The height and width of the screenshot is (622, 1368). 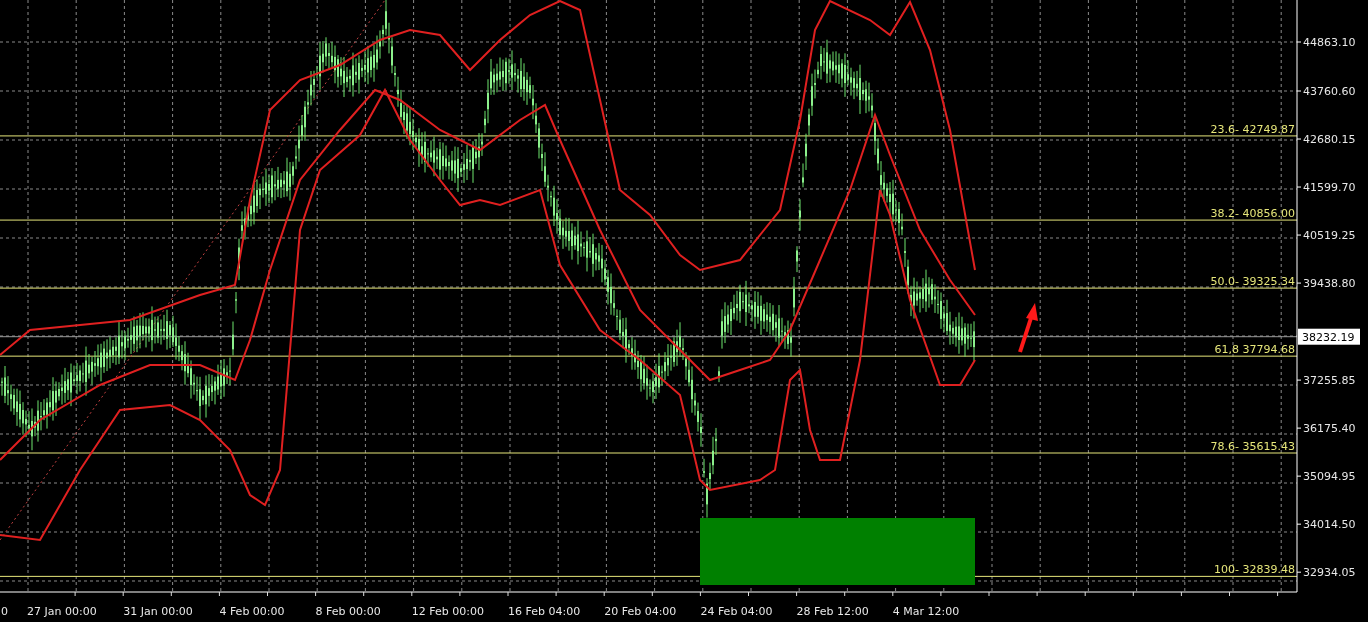 What do you see at coordinates (736, 611) in the screenshot?
I see `time-axis-label: 24 Feb 04:00` at bounding box center [736, 611].